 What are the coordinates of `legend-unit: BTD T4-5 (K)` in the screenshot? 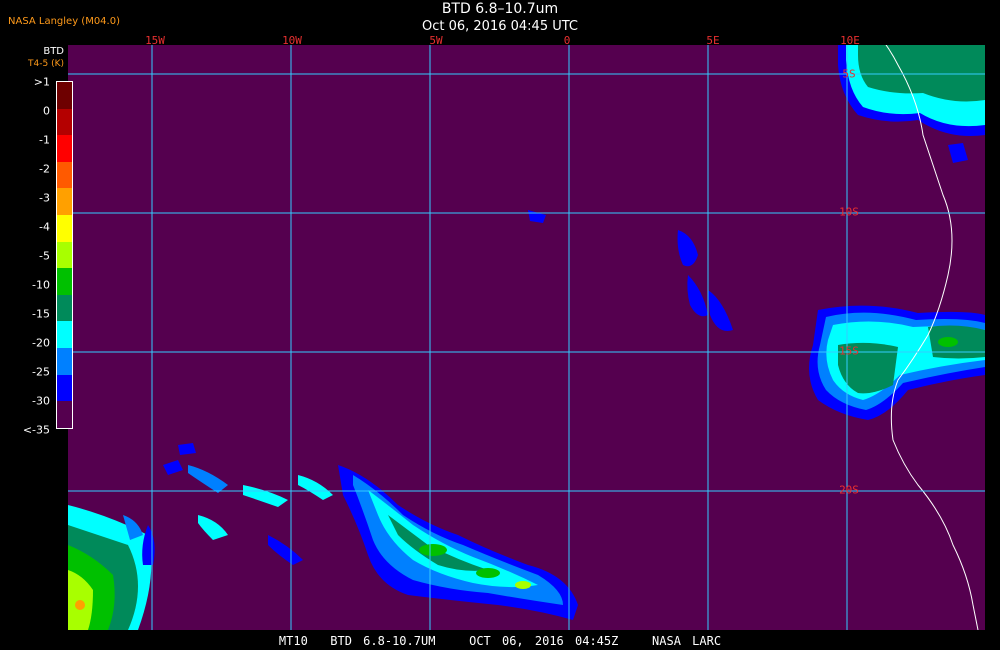 It's located at (43, 58).